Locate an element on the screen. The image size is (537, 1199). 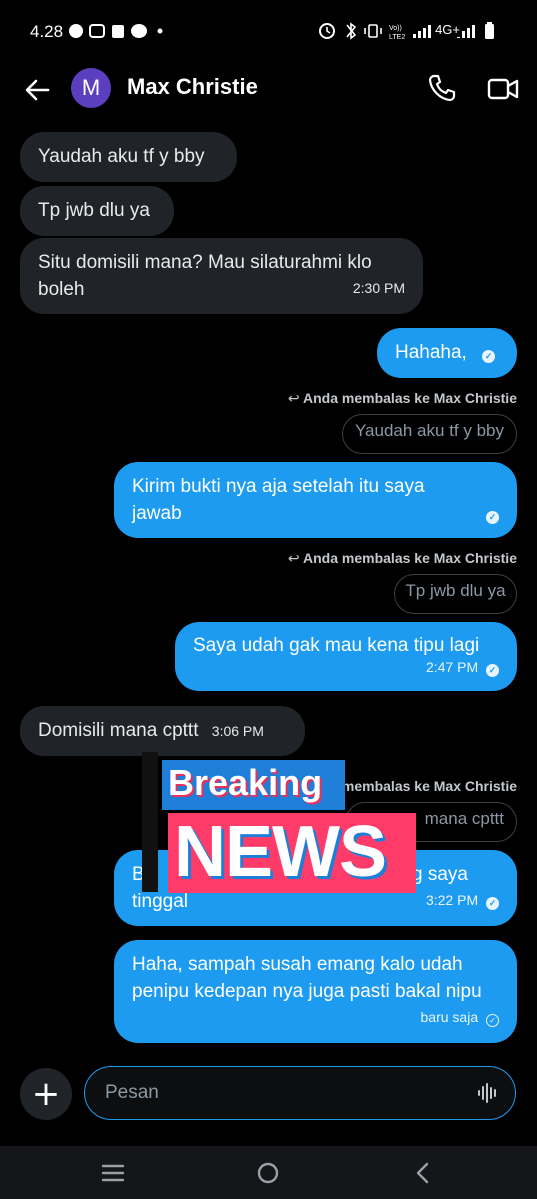
sticker-bar is located at coordinates (150, 822).